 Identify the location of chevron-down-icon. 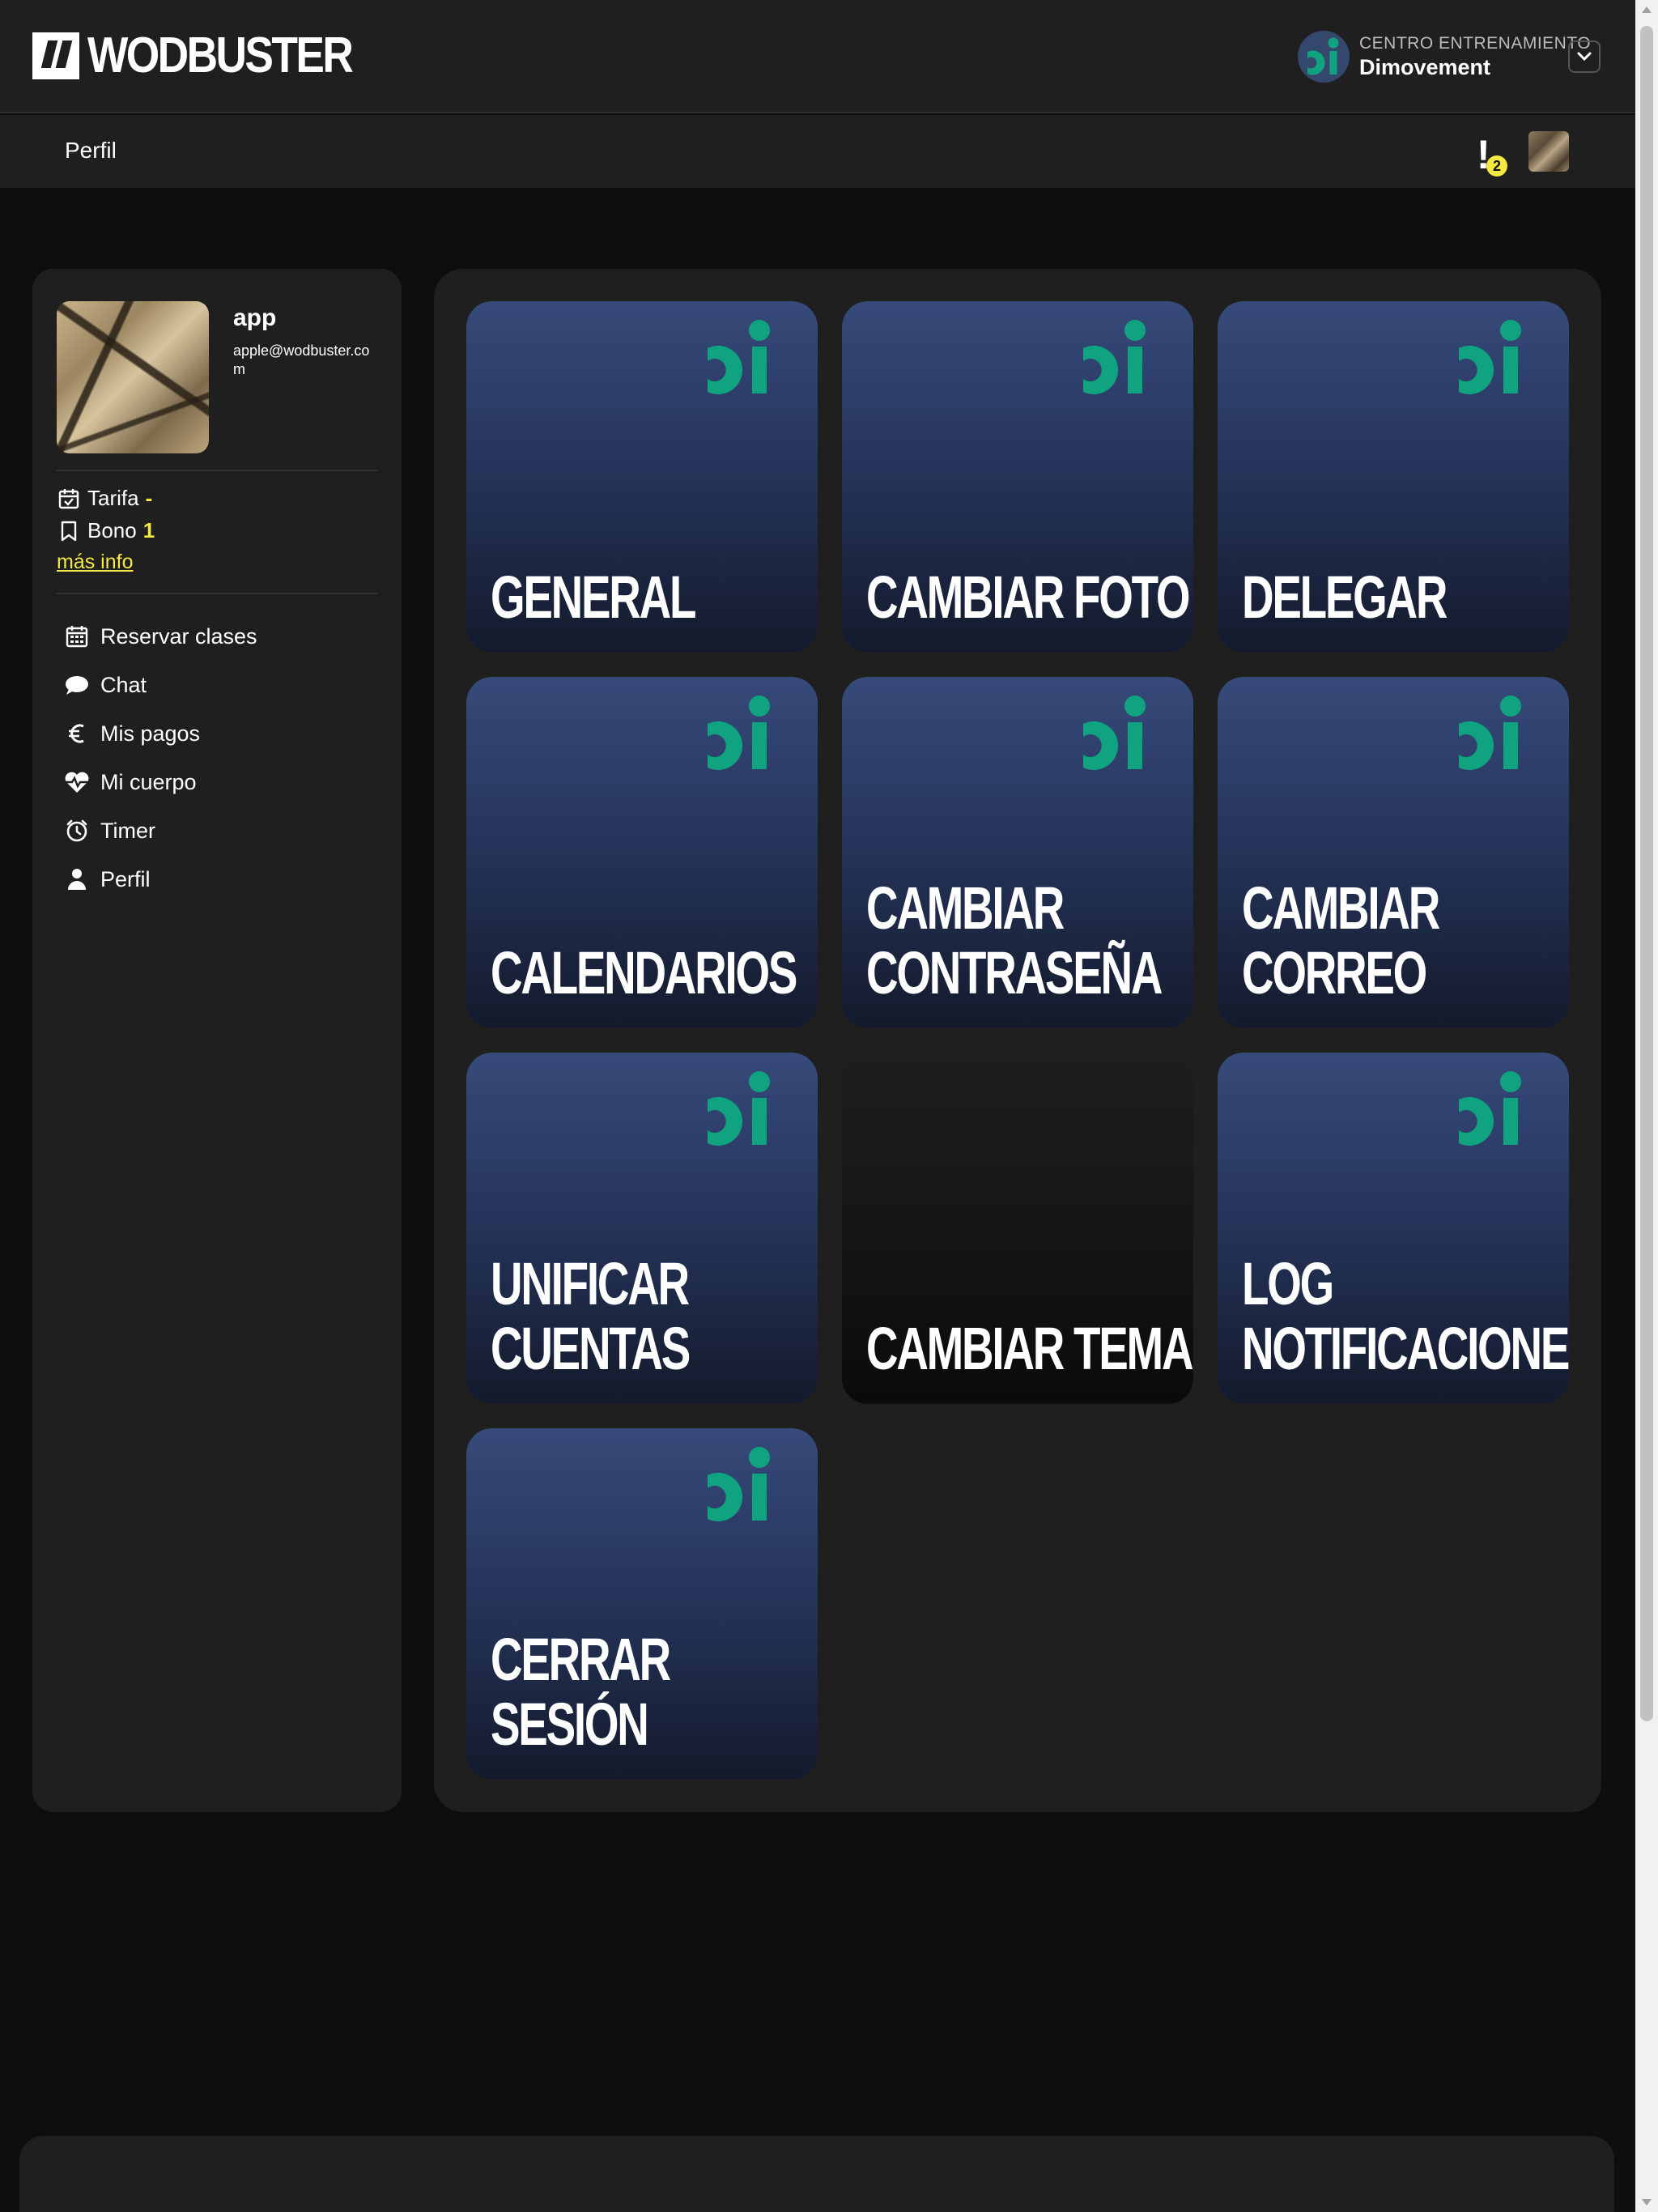
(1584, 57).